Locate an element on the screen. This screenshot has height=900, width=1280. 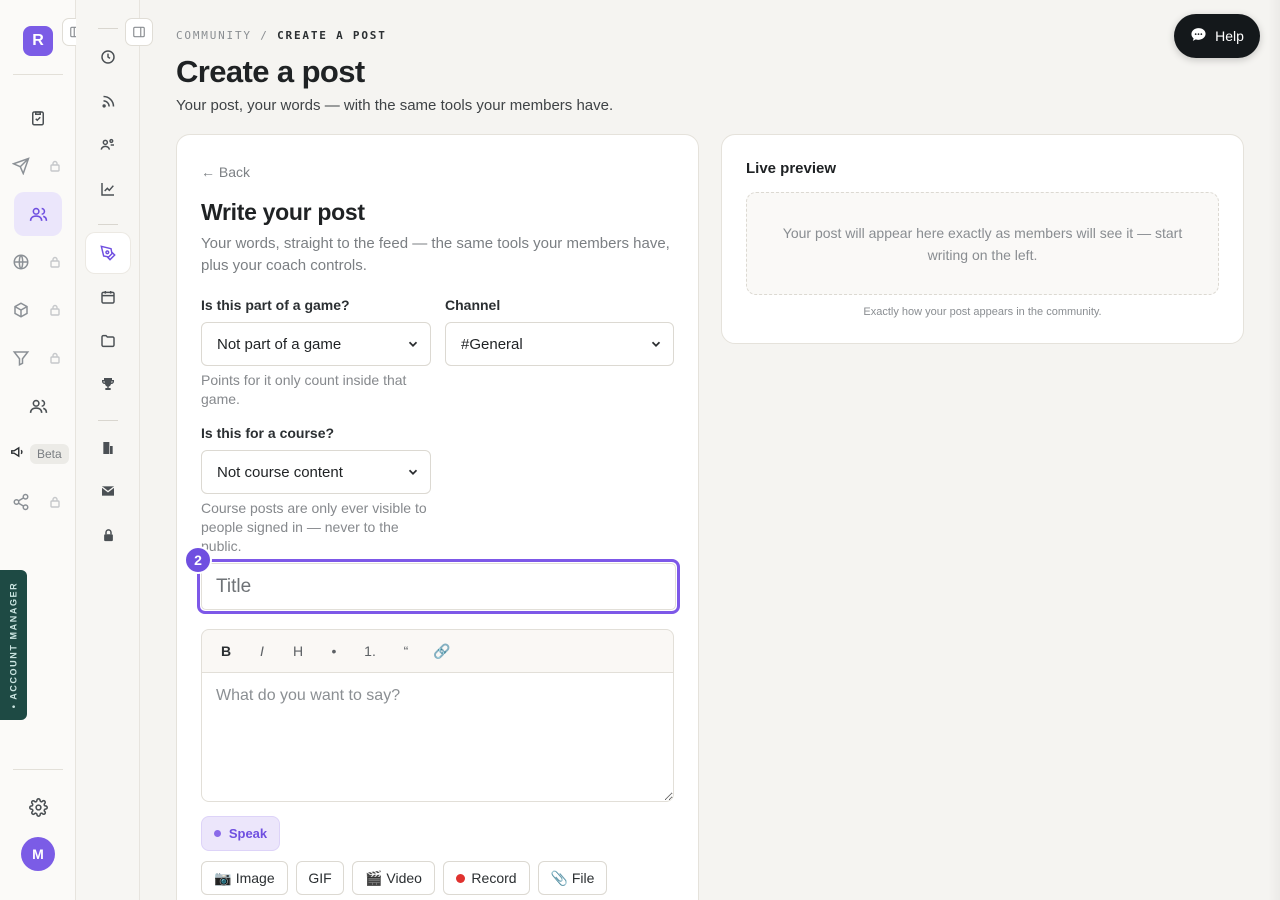
megaphone-item: Beta is located at coordinates (35, 454).